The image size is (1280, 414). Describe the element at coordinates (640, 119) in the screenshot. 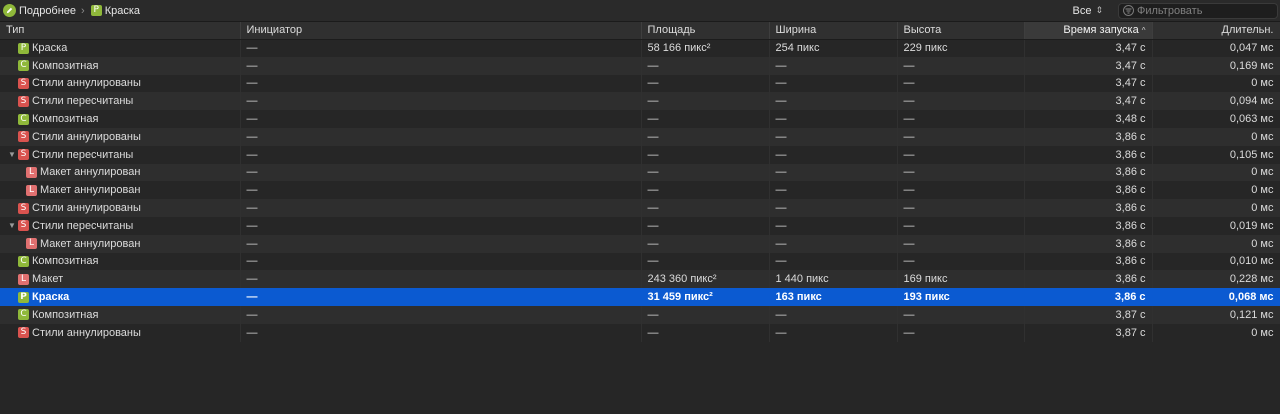

I see `table-row: C Композитная — — — —3,48 с 0,063 мс` at that location.